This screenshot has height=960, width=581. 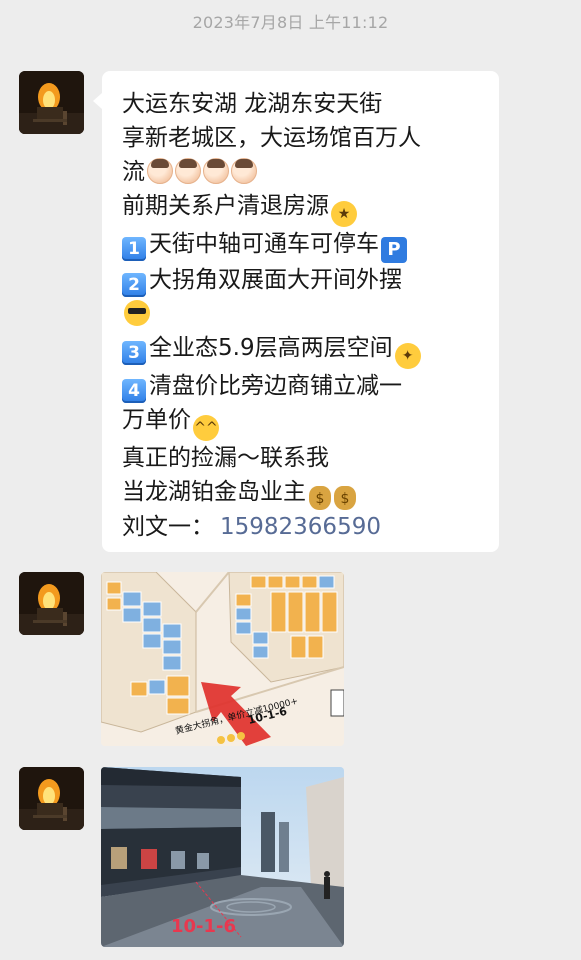 What do you see at coordinates (275, 280) in the screenshot?
I see `message-text: 大拐角双展面大开间外摆` at bounding box center [275, 280].